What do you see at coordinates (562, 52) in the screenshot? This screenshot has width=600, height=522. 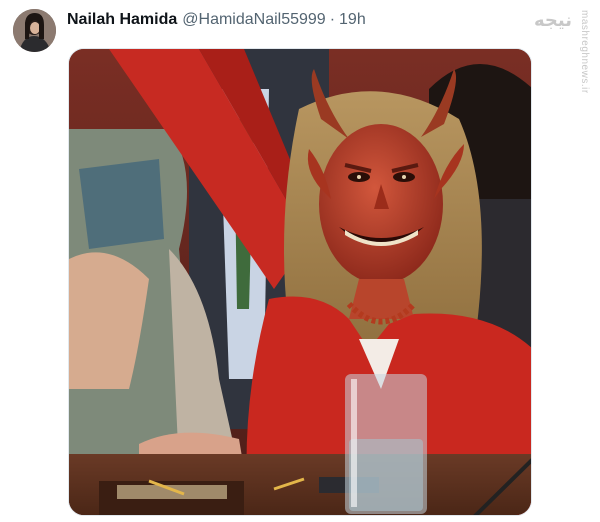 I see `site-watermark: نیجه mashreghnews.ir` at bounding box center [562, 52].